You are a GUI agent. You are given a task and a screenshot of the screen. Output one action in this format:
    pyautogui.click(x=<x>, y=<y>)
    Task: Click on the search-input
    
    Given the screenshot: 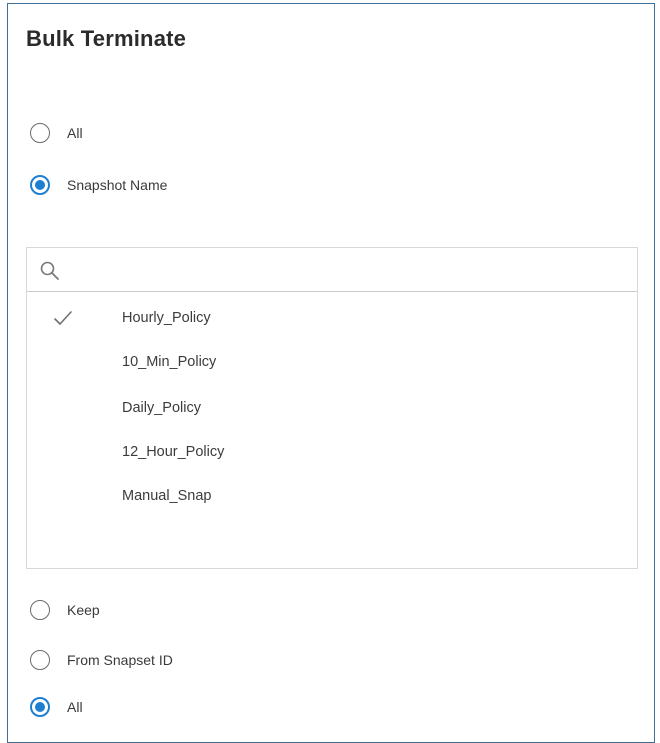 What is the action you would take?
    pyautogui.click(x=348, y=270)
    